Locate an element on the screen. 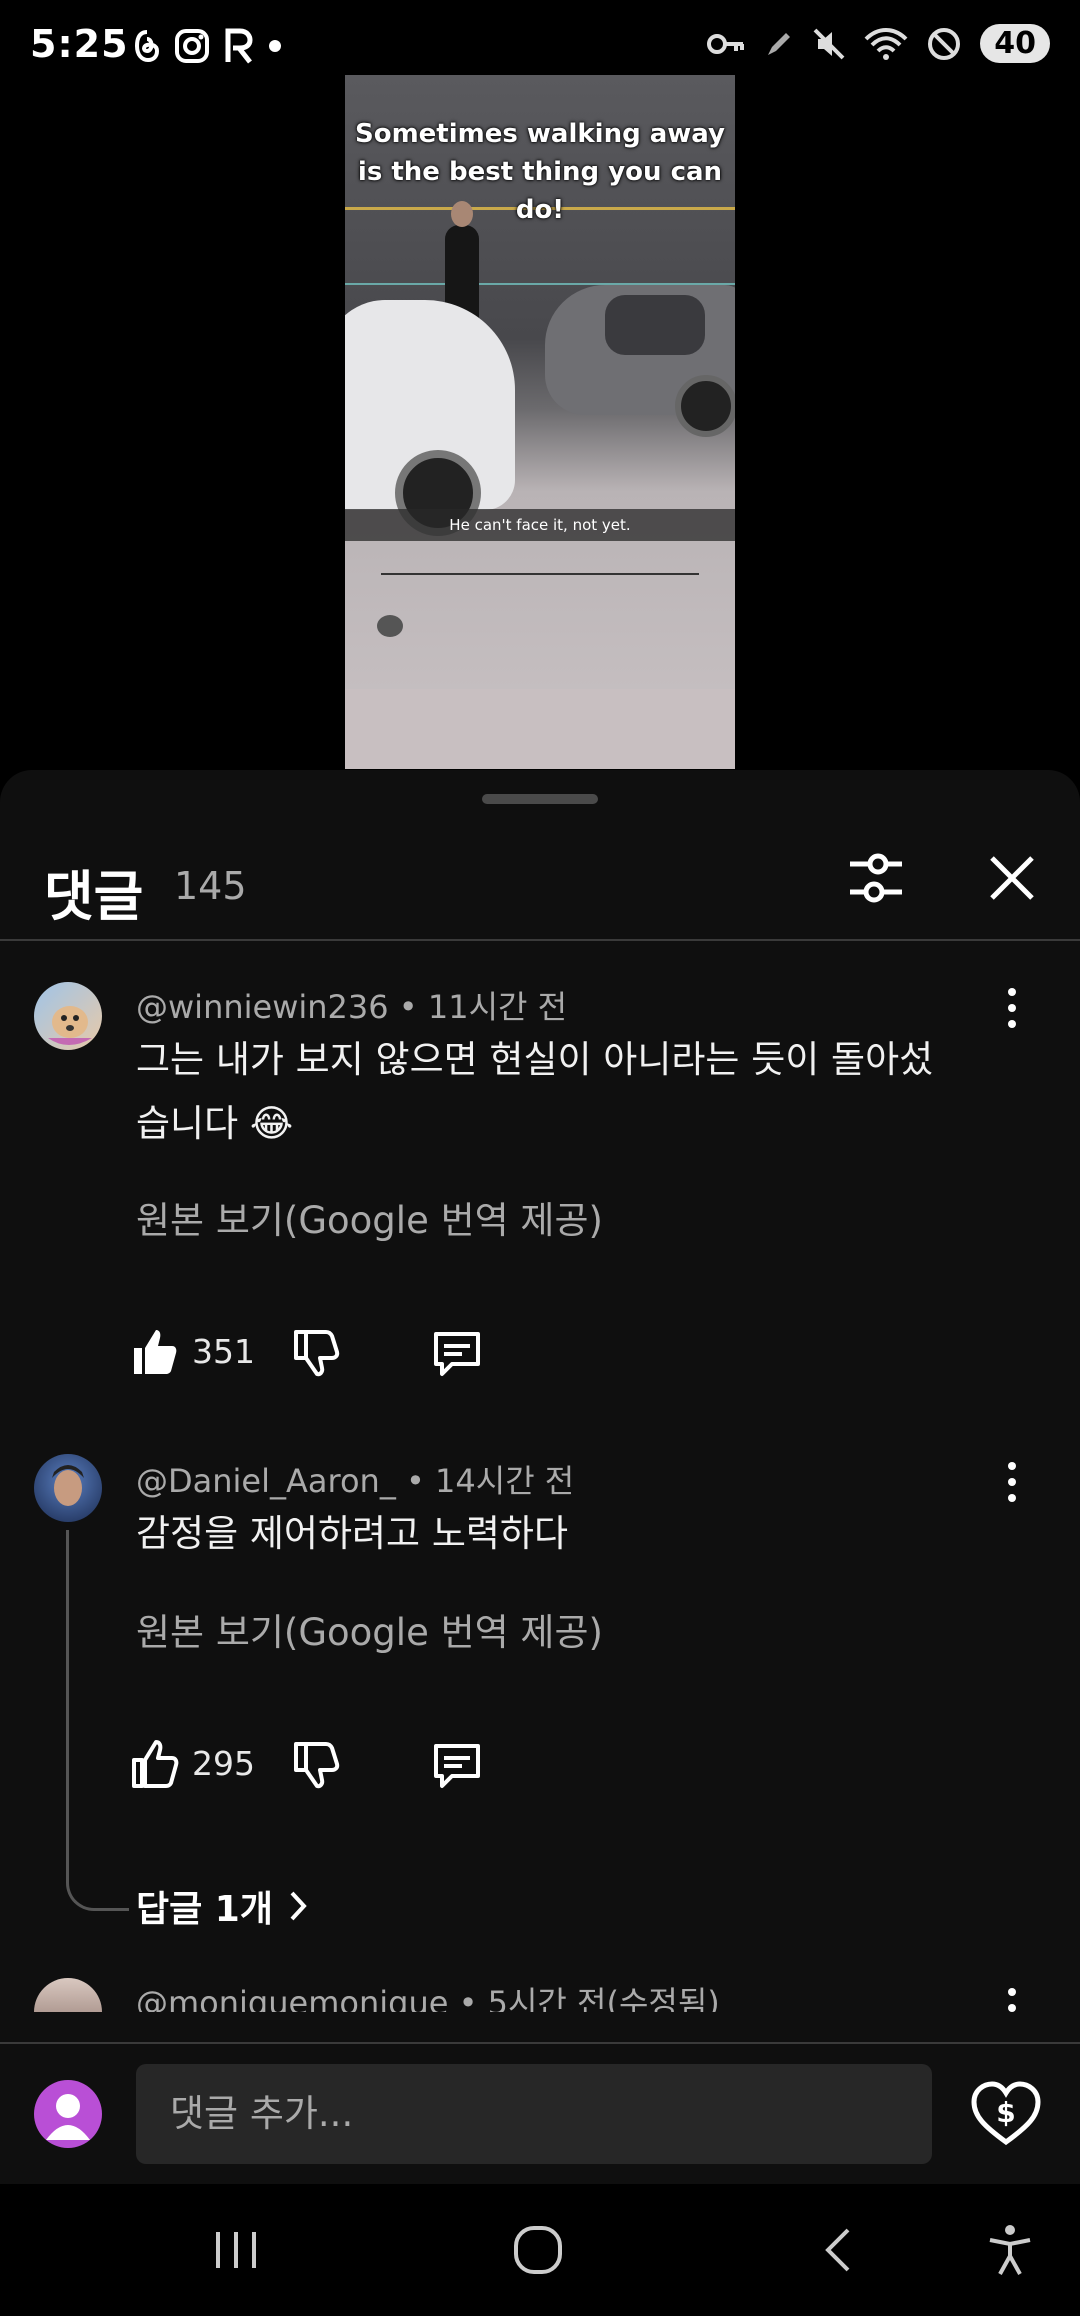  comment-input-bar: 댓글 추가... $ is located at coordinates (540, 2114).